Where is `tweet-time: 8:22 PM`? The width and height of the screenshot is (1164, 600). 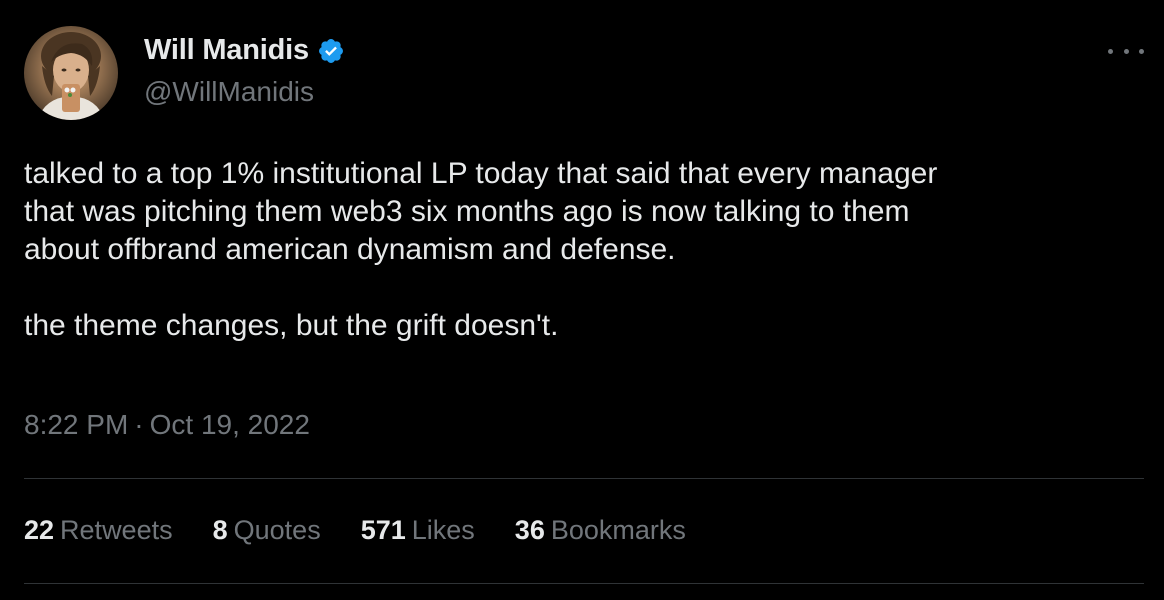
tweet-time: 8:22 PM is located at coordinates (76, 424).